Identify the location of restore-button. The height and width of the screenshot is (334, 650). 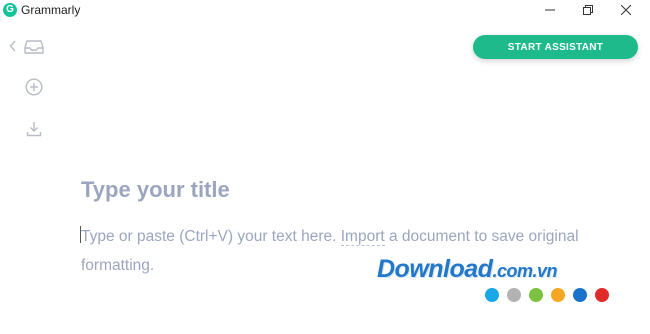
(588, 10).